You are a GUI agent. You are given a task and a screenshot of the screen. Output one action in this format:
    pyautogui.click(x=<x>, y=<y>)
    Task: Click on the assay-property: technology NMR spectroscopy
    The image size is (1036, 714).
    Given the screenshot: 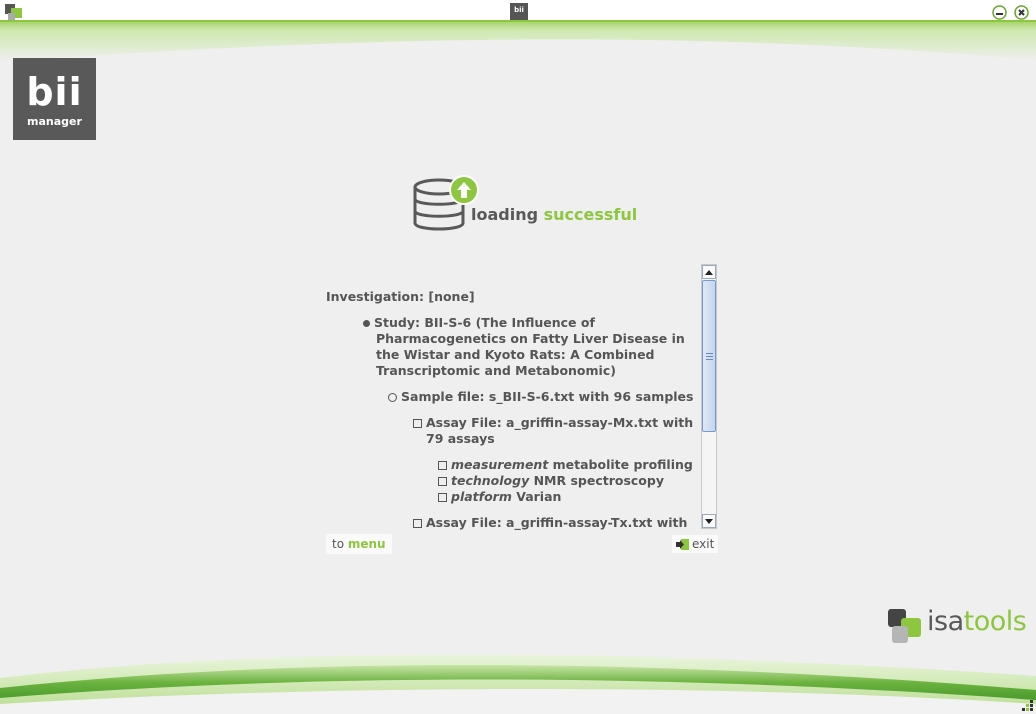 What is the action you would take?
    pyautogui.click(x=551, y=481)
    